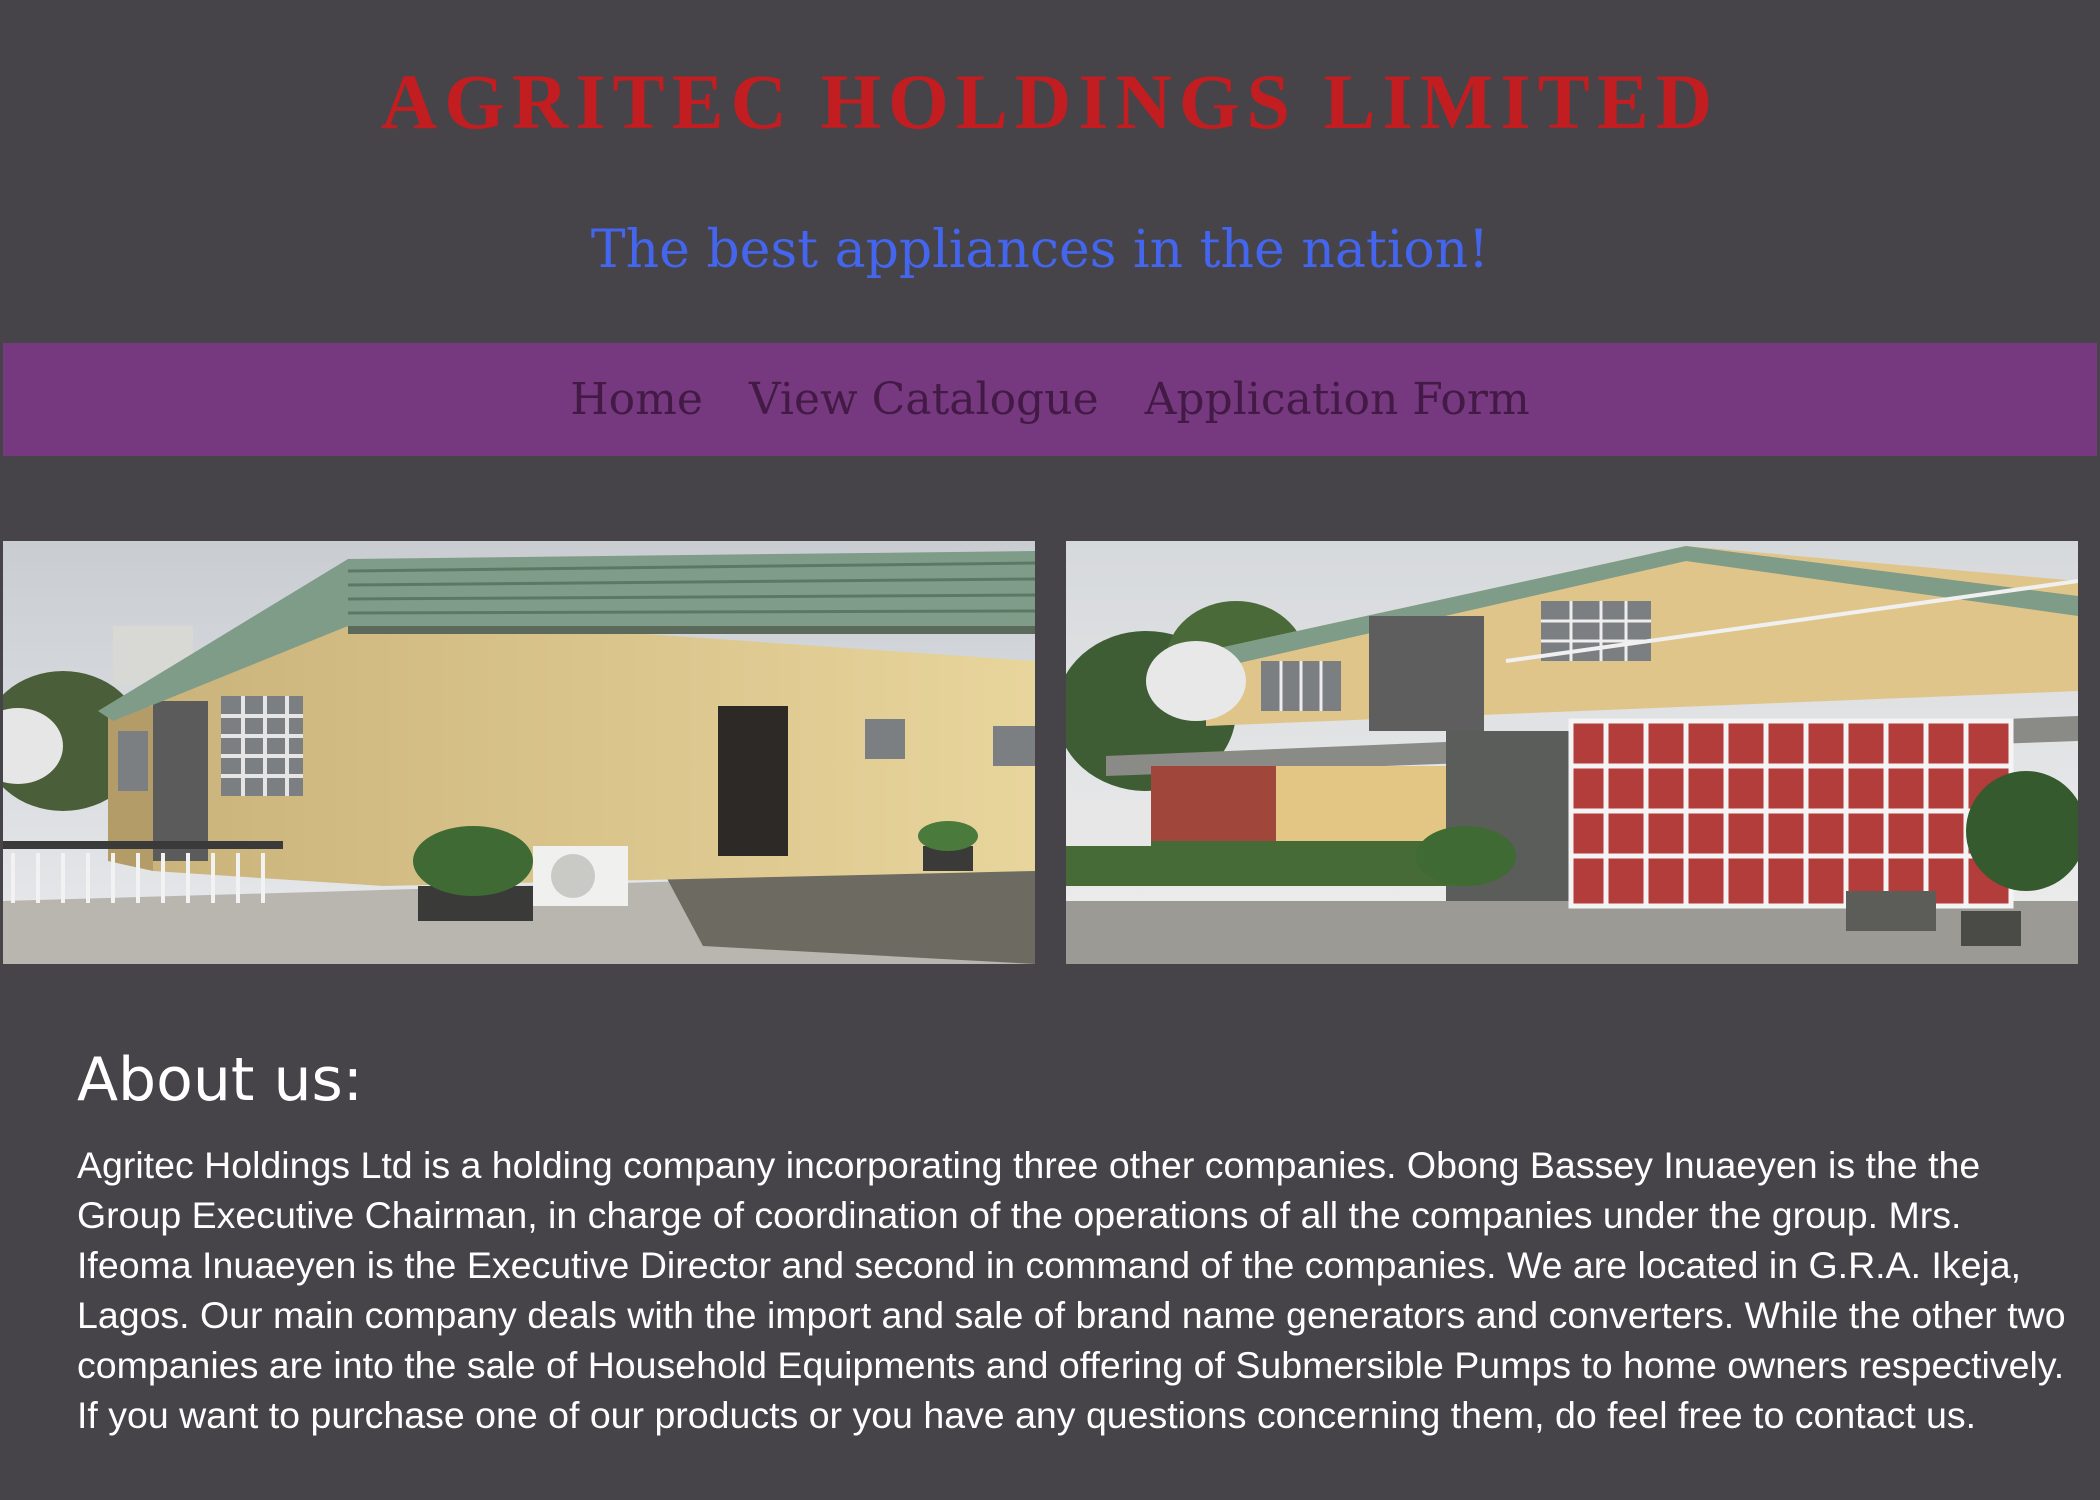 The height and width of the screenshot is (1500, 2100). Describe the element at coordinates (1572, 752) in the screenshot. I see `building-side-photo` at that location.